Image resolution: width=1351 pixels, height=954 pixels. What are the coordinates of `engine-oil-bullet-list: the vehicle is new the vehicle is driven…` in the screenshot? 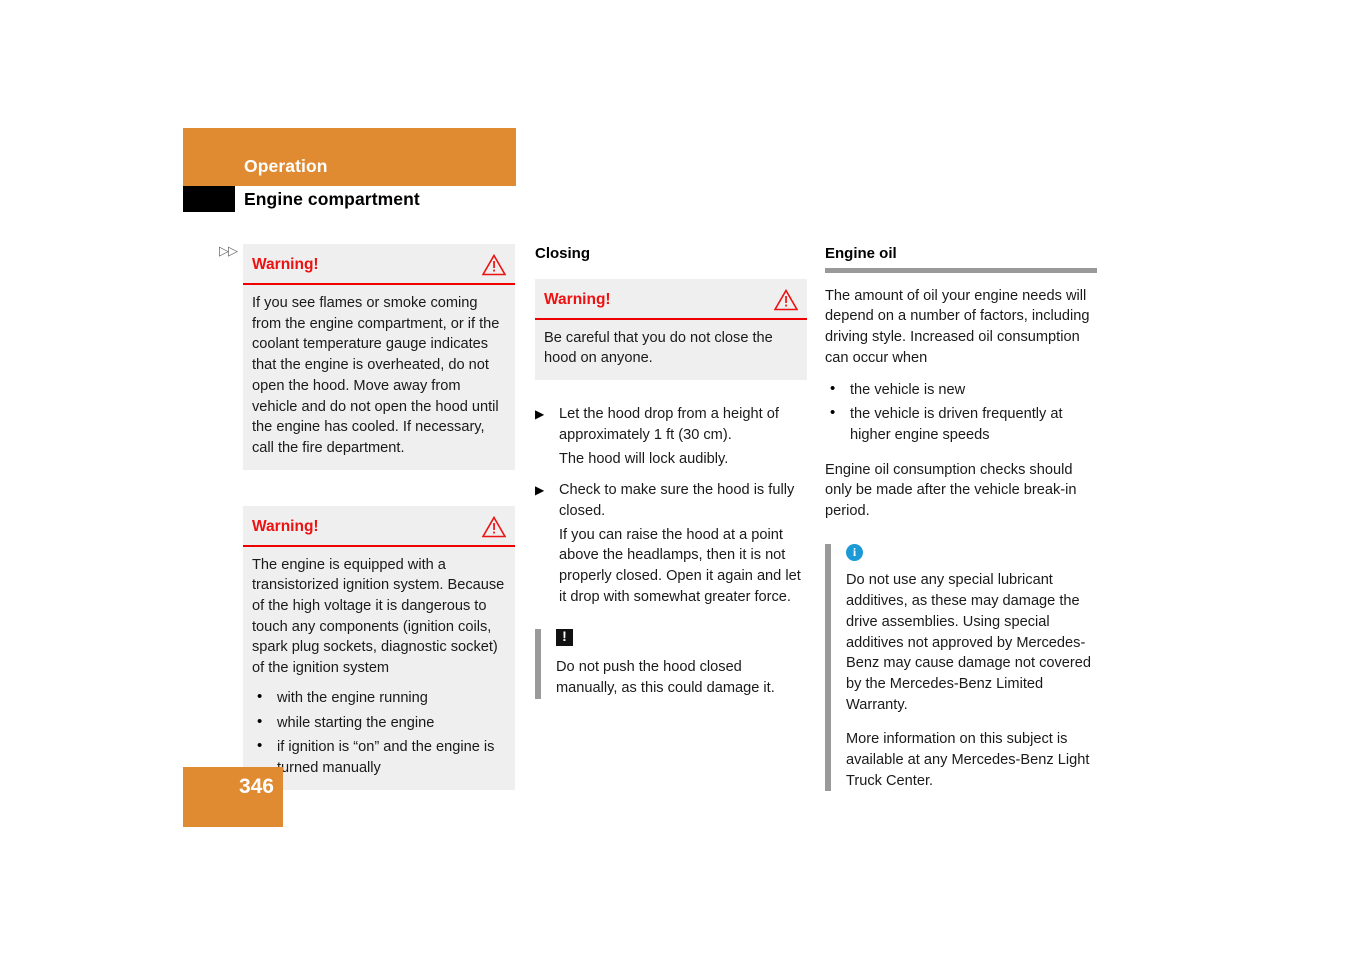 It's located at (961, 412).